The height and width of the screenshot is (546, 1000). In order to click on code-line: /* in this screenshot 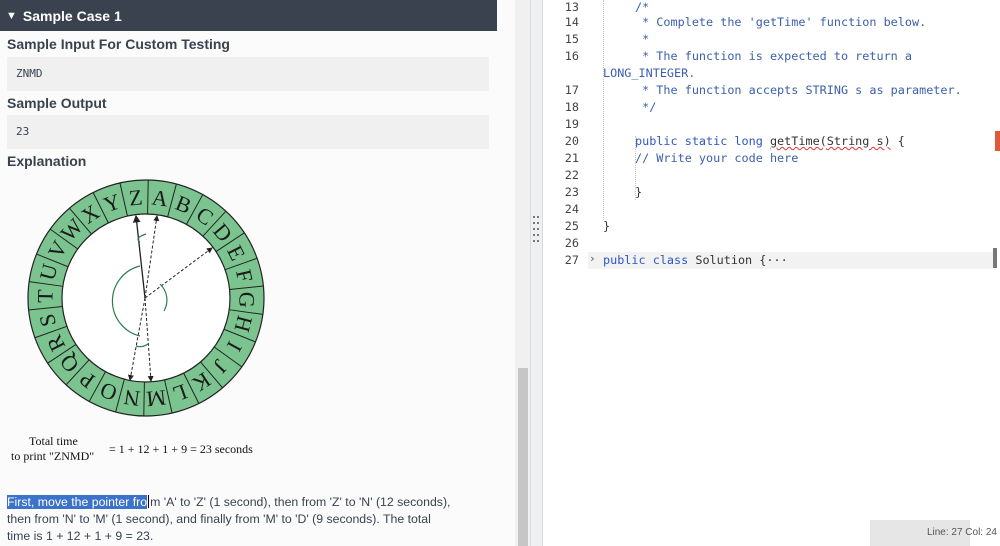, I will do `click(642, 7)`.